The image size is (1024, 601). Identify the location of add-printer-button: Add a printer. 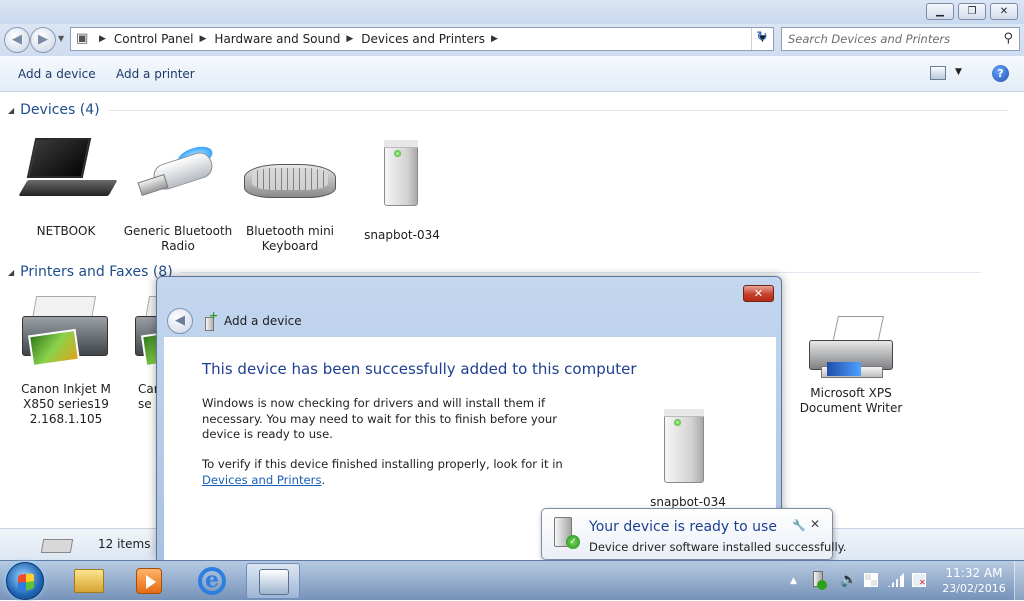
(155, 74).